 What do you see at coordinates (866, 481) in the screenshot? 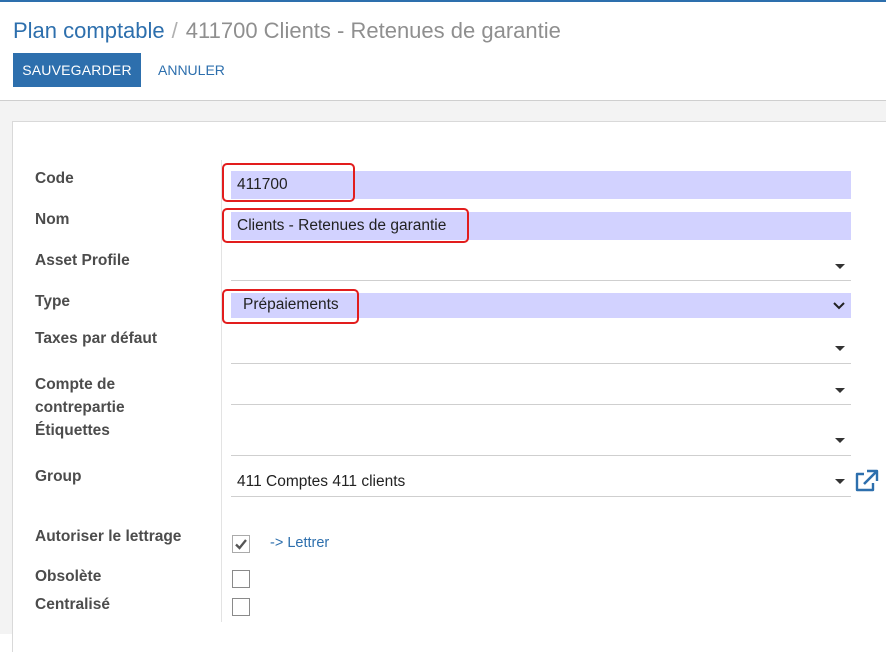
I see `external-link-icon` at bounding box center [866, 481].